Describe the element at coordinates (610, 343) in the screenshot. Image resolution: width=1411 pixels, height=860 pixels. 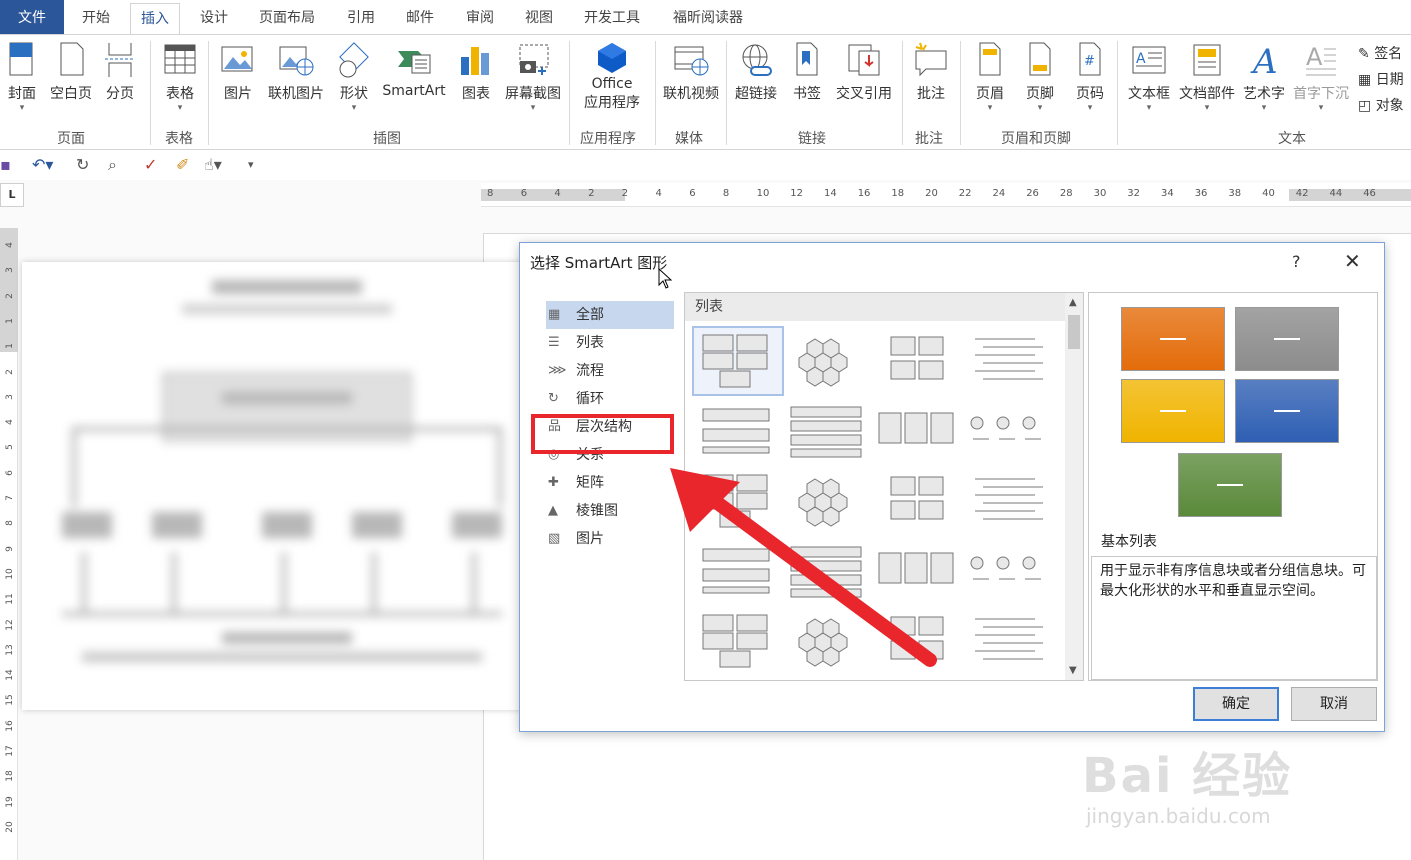
I see `category-list: ☰ 列表` at that location.